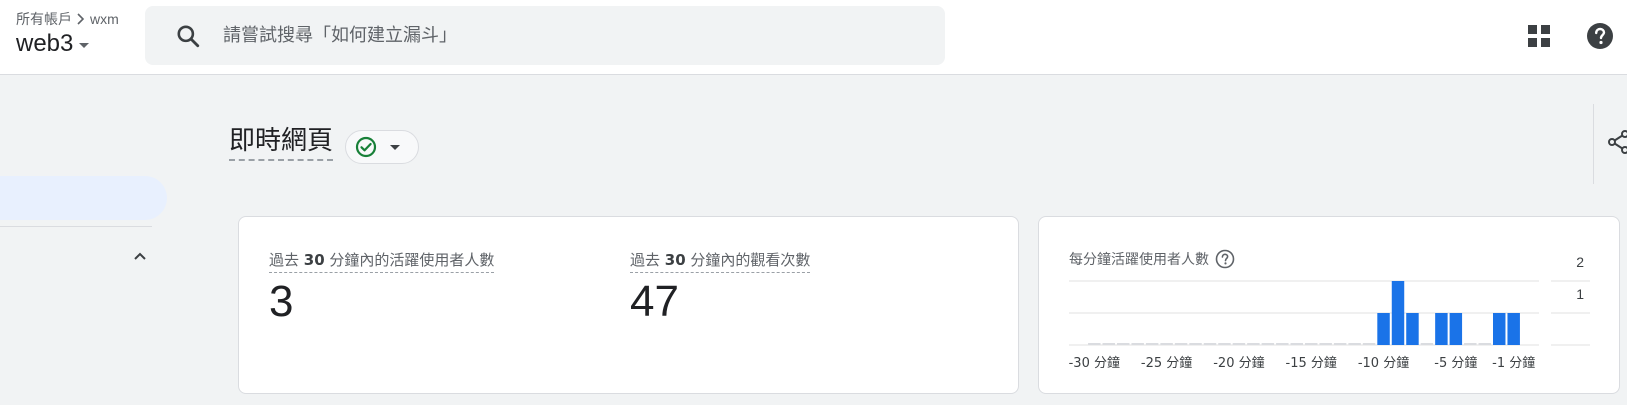 This screenshot has height=405, width=1627. Describe the element at coordinates (1580, 294) in the screenshot. I see `y-tick-label: 1` at that location.